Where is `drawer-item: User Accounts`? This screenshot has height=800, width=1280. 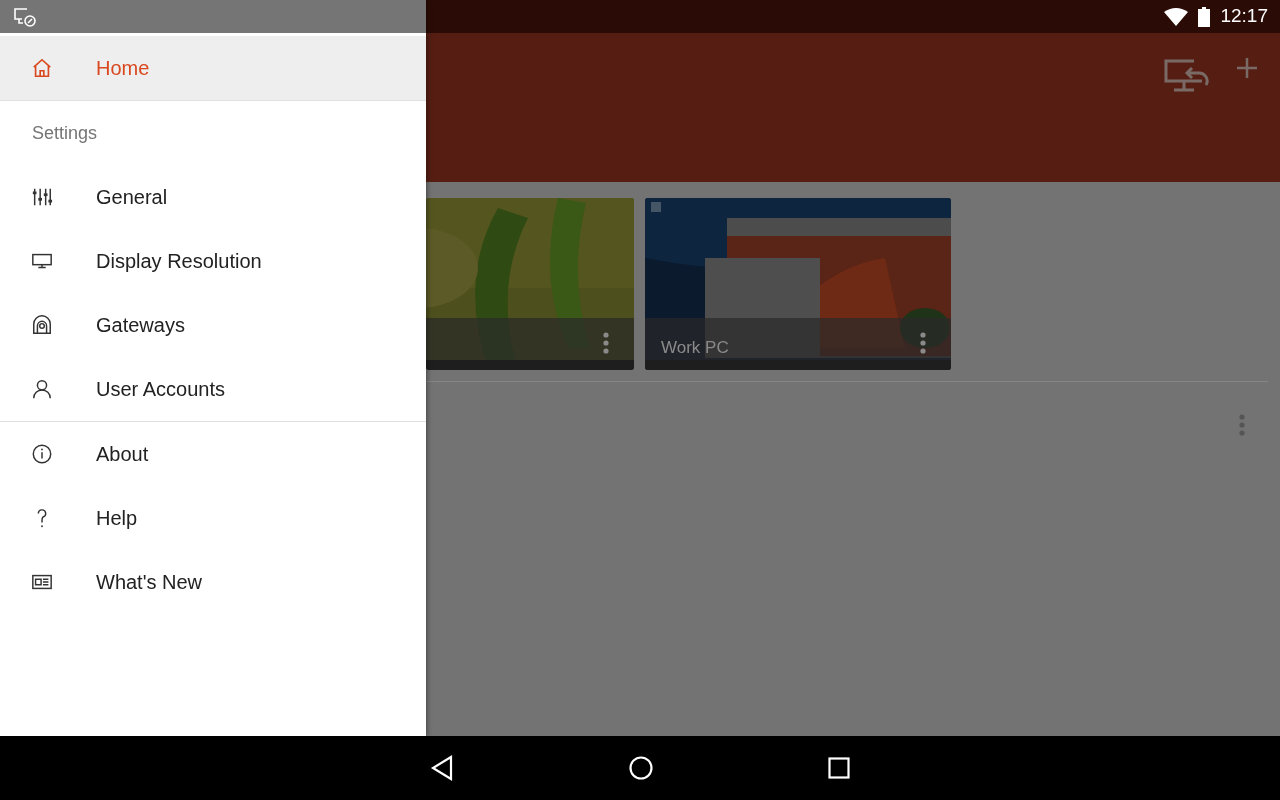 drawer-item: User Accounts is located at coordinates (213, 389).